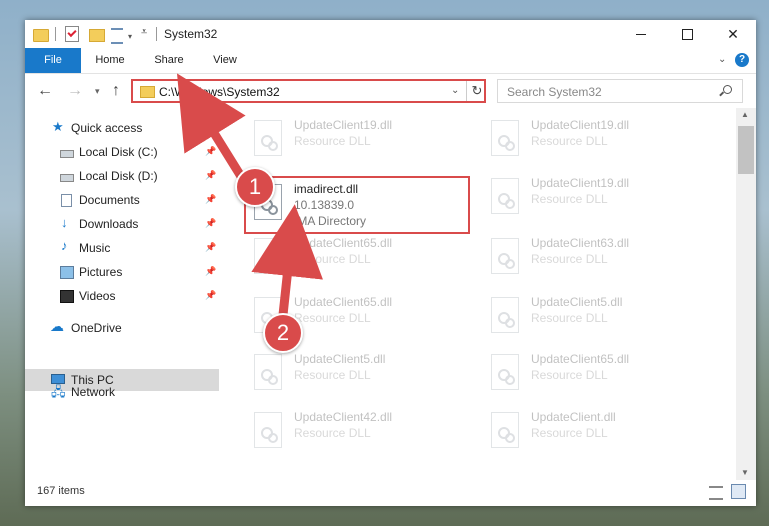 This screenshot has width=769, height=526. What do you see at coordinates (742, 60) in the screenshot?
I see `help-icon: ?` at bounding box center [742, 60].